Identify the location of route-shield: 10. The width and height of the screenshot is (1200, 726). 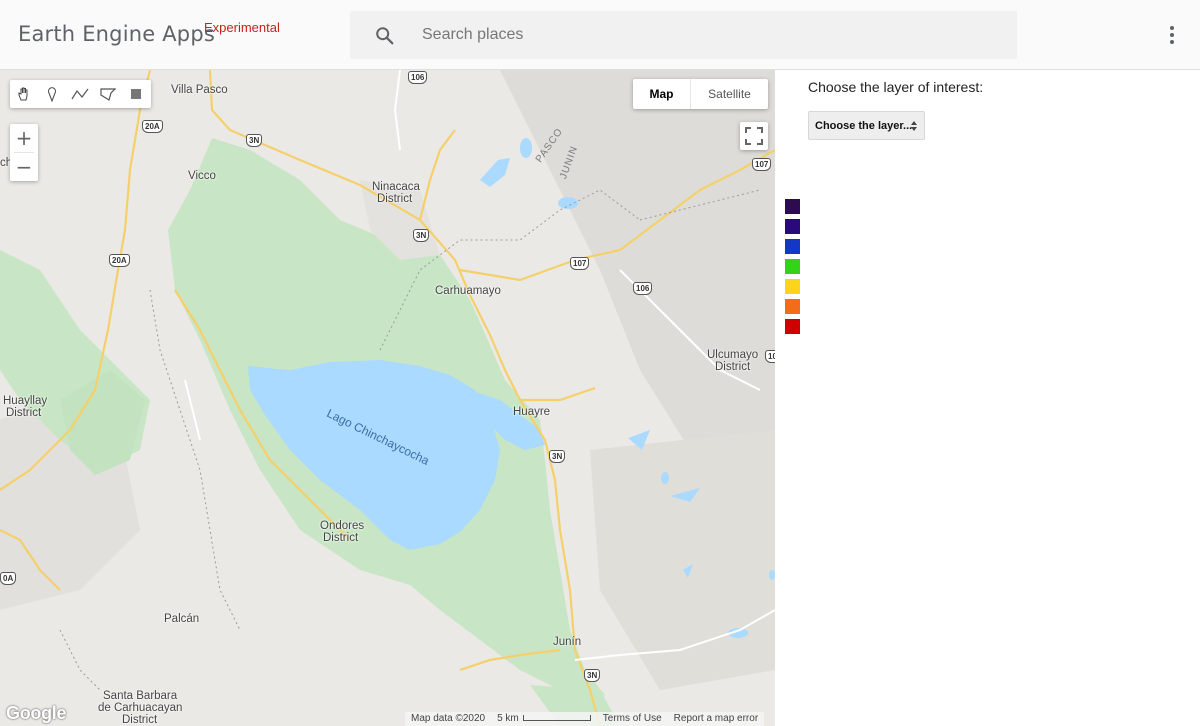
(770, 356).